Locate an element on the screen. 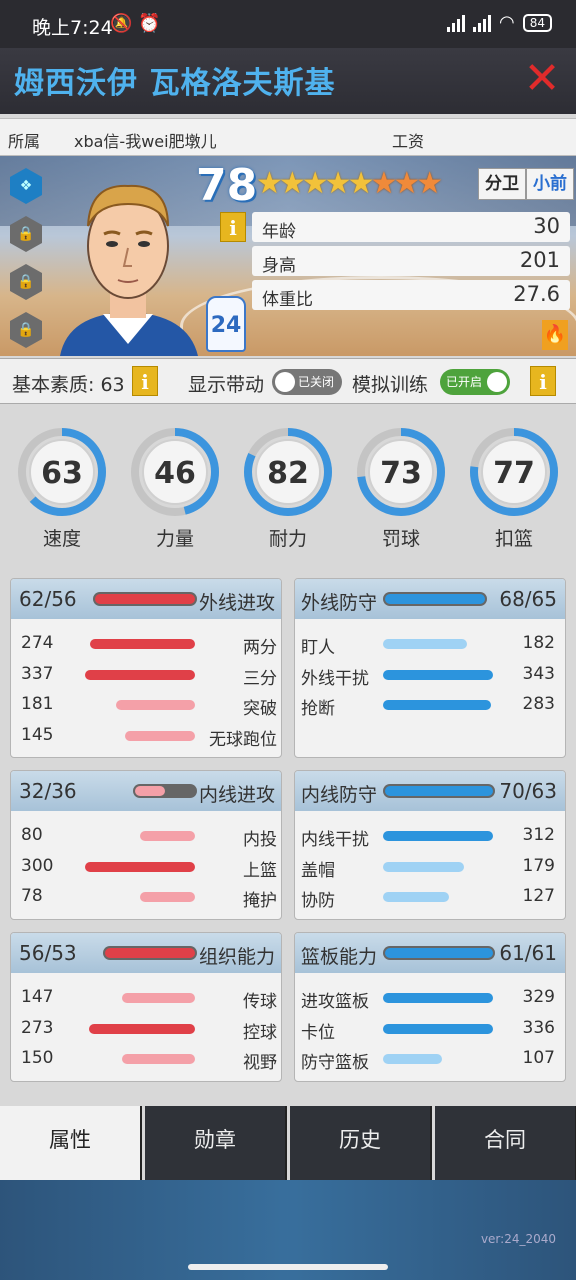  status-icons-right: ◠ 84 is located at coordinates (499, 22).